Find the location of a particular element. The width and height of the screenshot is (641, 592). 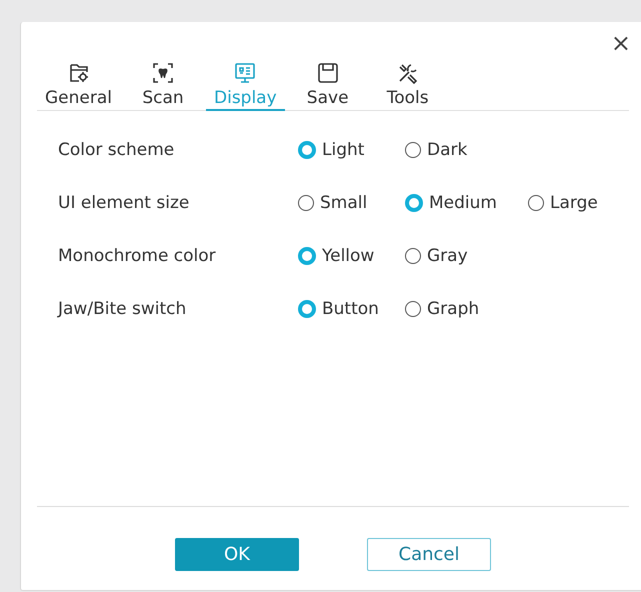

setting-label: Color scheme is located at coordinates (117, 150).